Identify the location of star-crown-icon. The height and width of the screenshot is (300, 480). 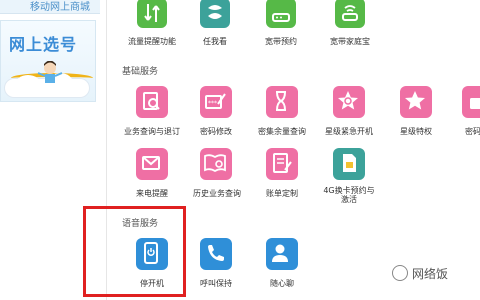
(415, 100).